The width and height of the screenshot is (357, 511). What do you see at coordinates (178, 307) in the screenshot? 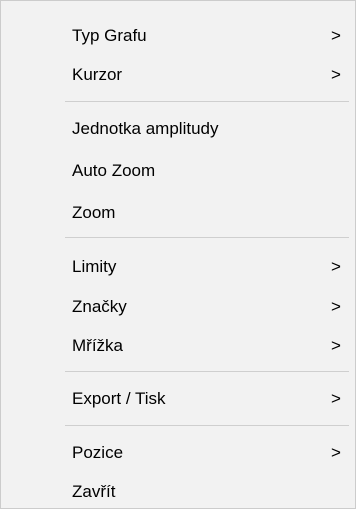
I see `menu-item-znacky: Značky >` at bounding box center [178, 307].